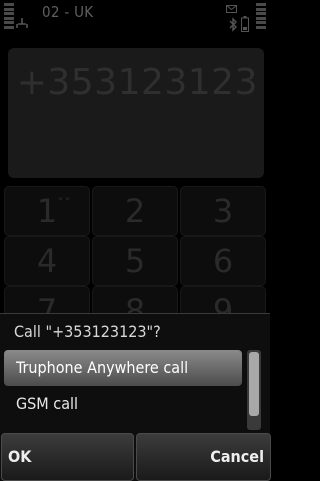 This screenshot has height=481, width=320. What do you see at coordinates (68, 12) in the screenshot?
I see `operator-name: 02 - UK` at bounding box center [68, 12].